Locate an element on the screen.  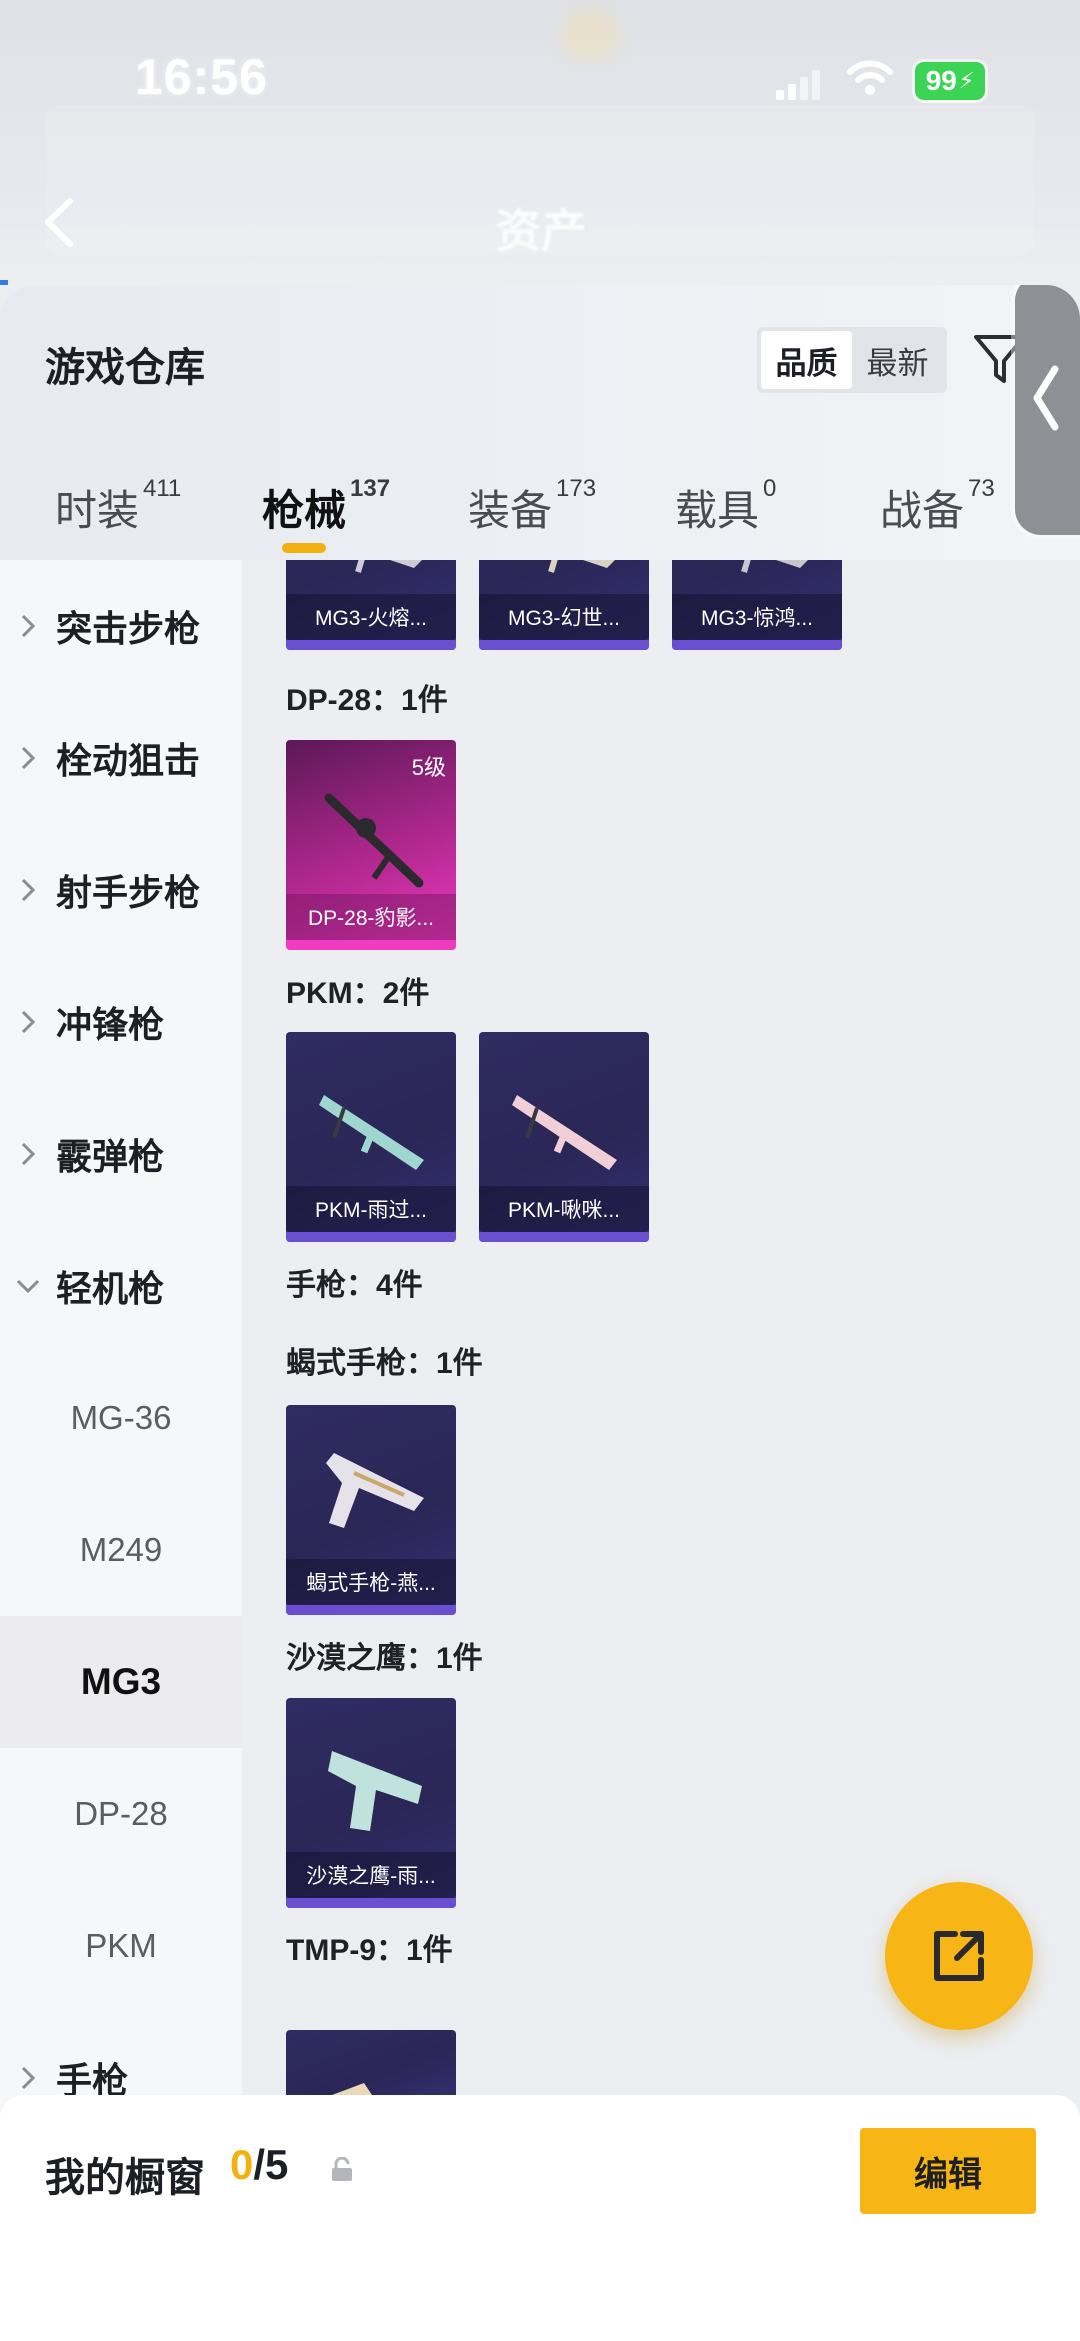
lock-icon is located at coordinates (342, 2169).